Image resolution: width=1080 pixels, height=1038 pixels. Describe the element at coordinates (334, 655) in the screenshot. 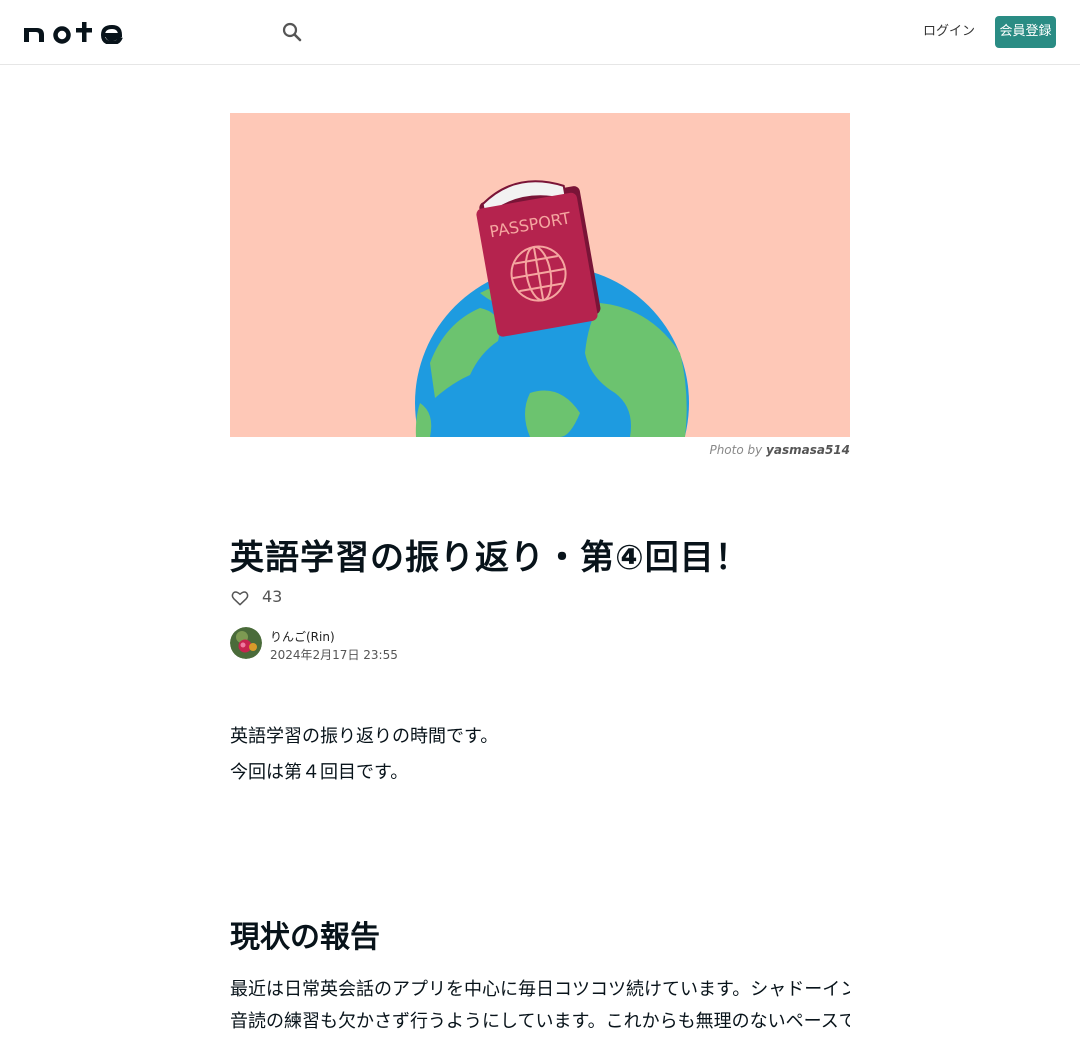

I see `publish-date: 2024年2月17日 23:55` at that location.